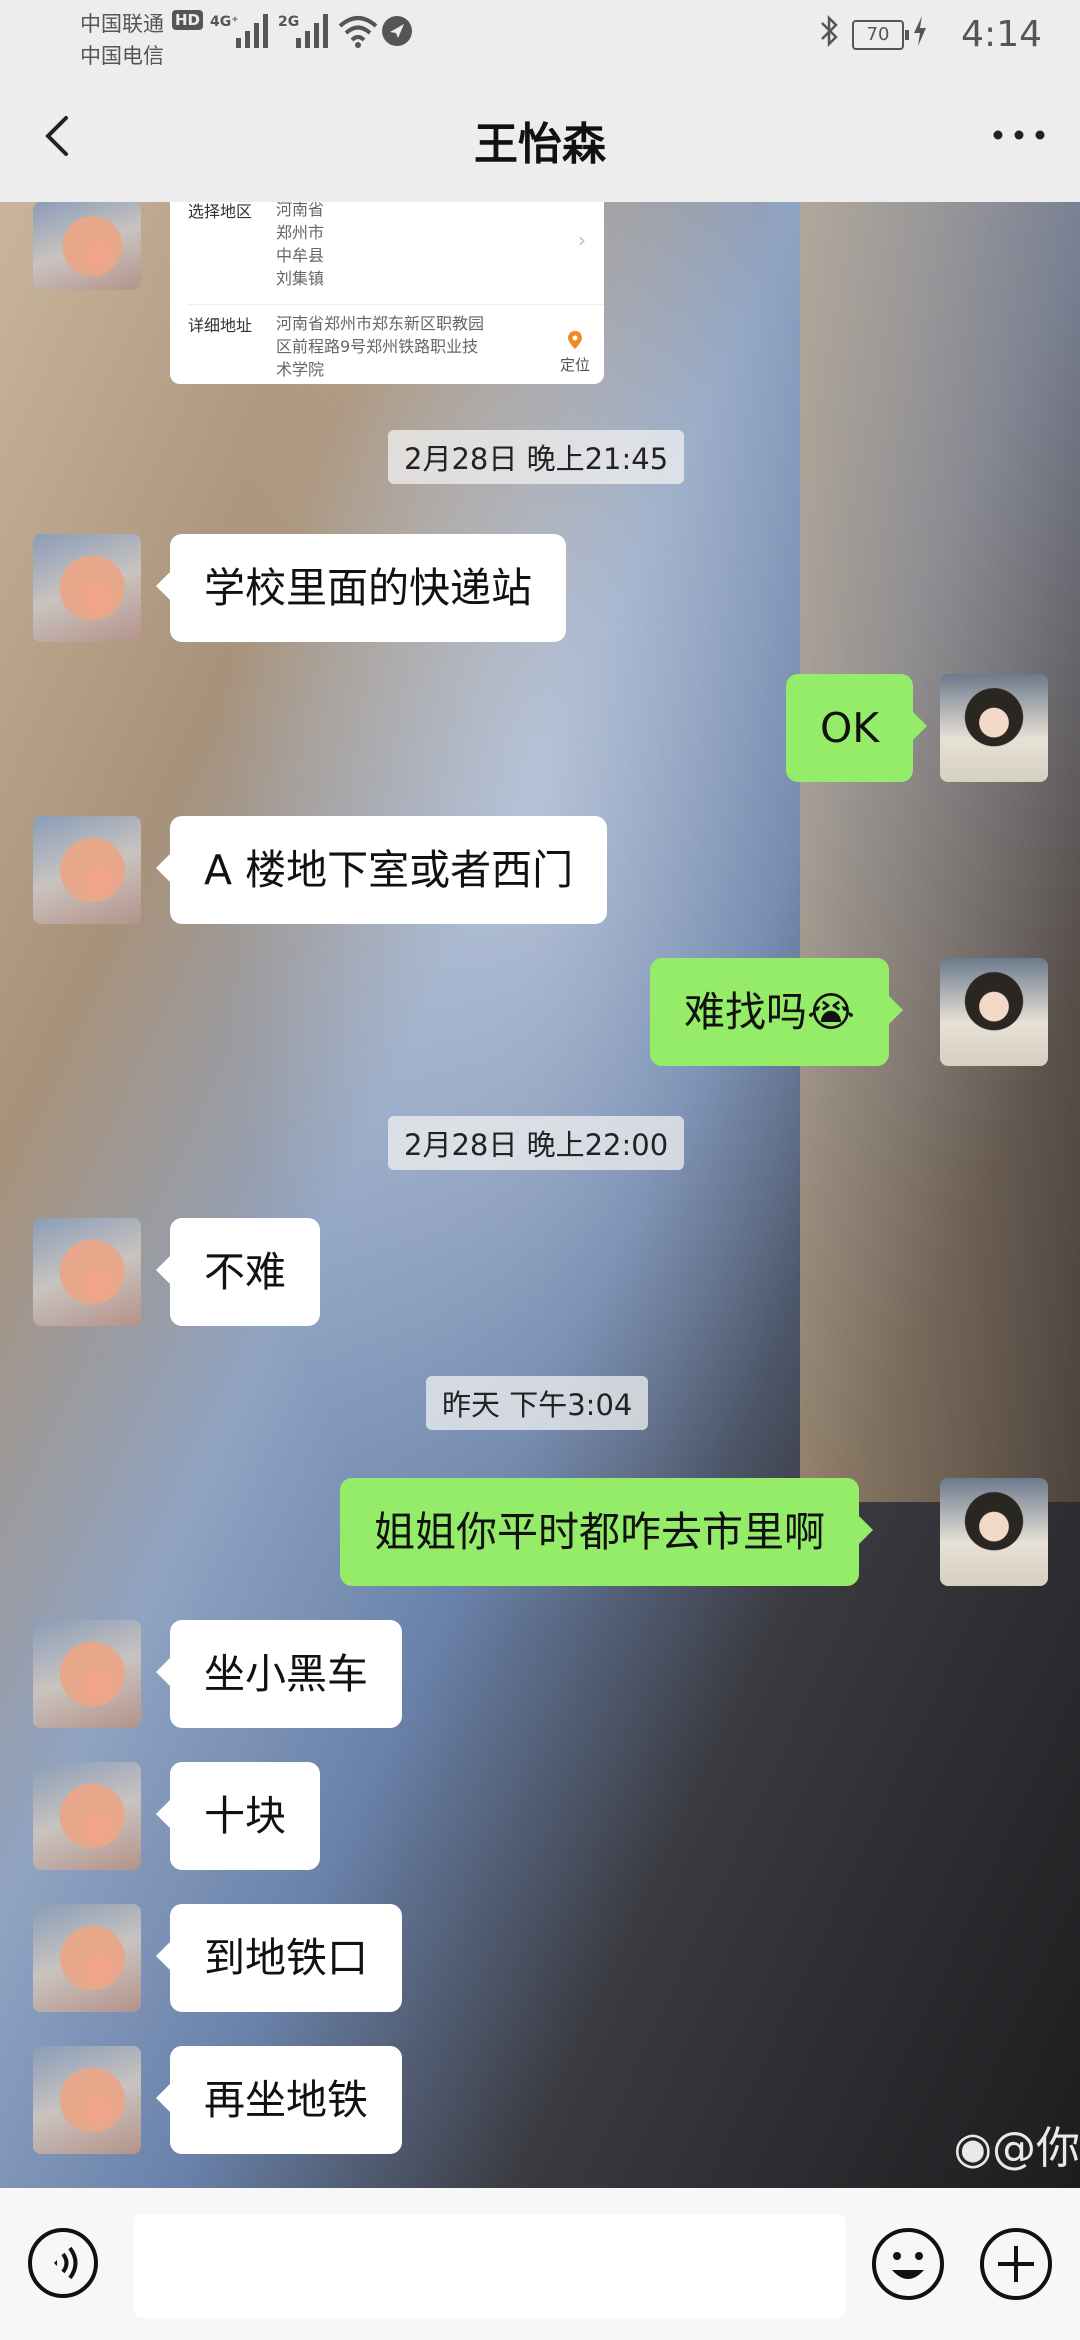 Image resolution: width=1080 pixels, height=2340 pixels. Describe the element at coordinates (536, 457) in the screenshot. I see `timestamp: 2月28日 晚上21:45` at that location.